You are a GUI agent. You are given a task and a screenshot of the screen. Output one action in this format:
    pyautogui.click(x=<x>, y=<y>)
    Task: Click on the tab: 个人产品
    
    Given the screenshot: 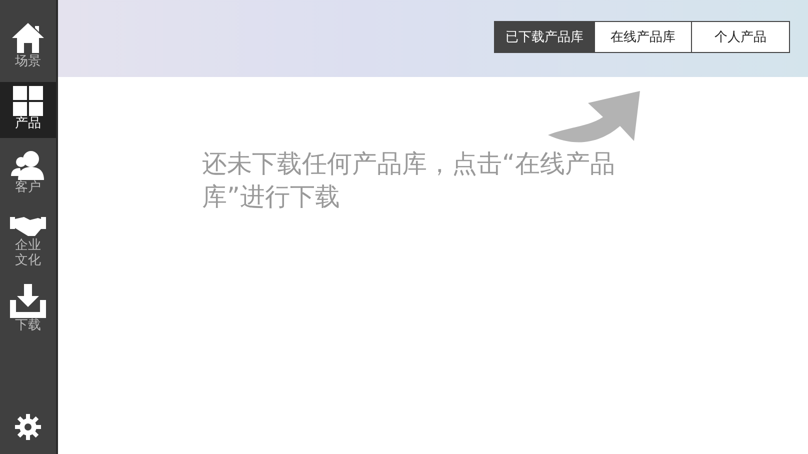 What is the action you would take?
    pyautogui.click(x=740, y=37)
    